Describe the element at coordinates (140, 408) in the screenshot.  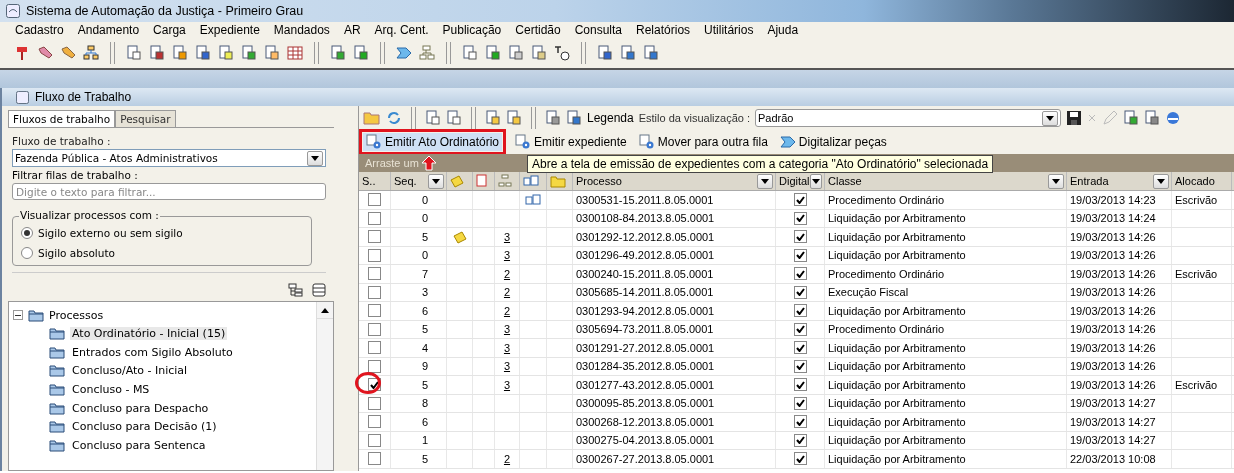
I see `tree-item: Concluso para Despacho` at that location.